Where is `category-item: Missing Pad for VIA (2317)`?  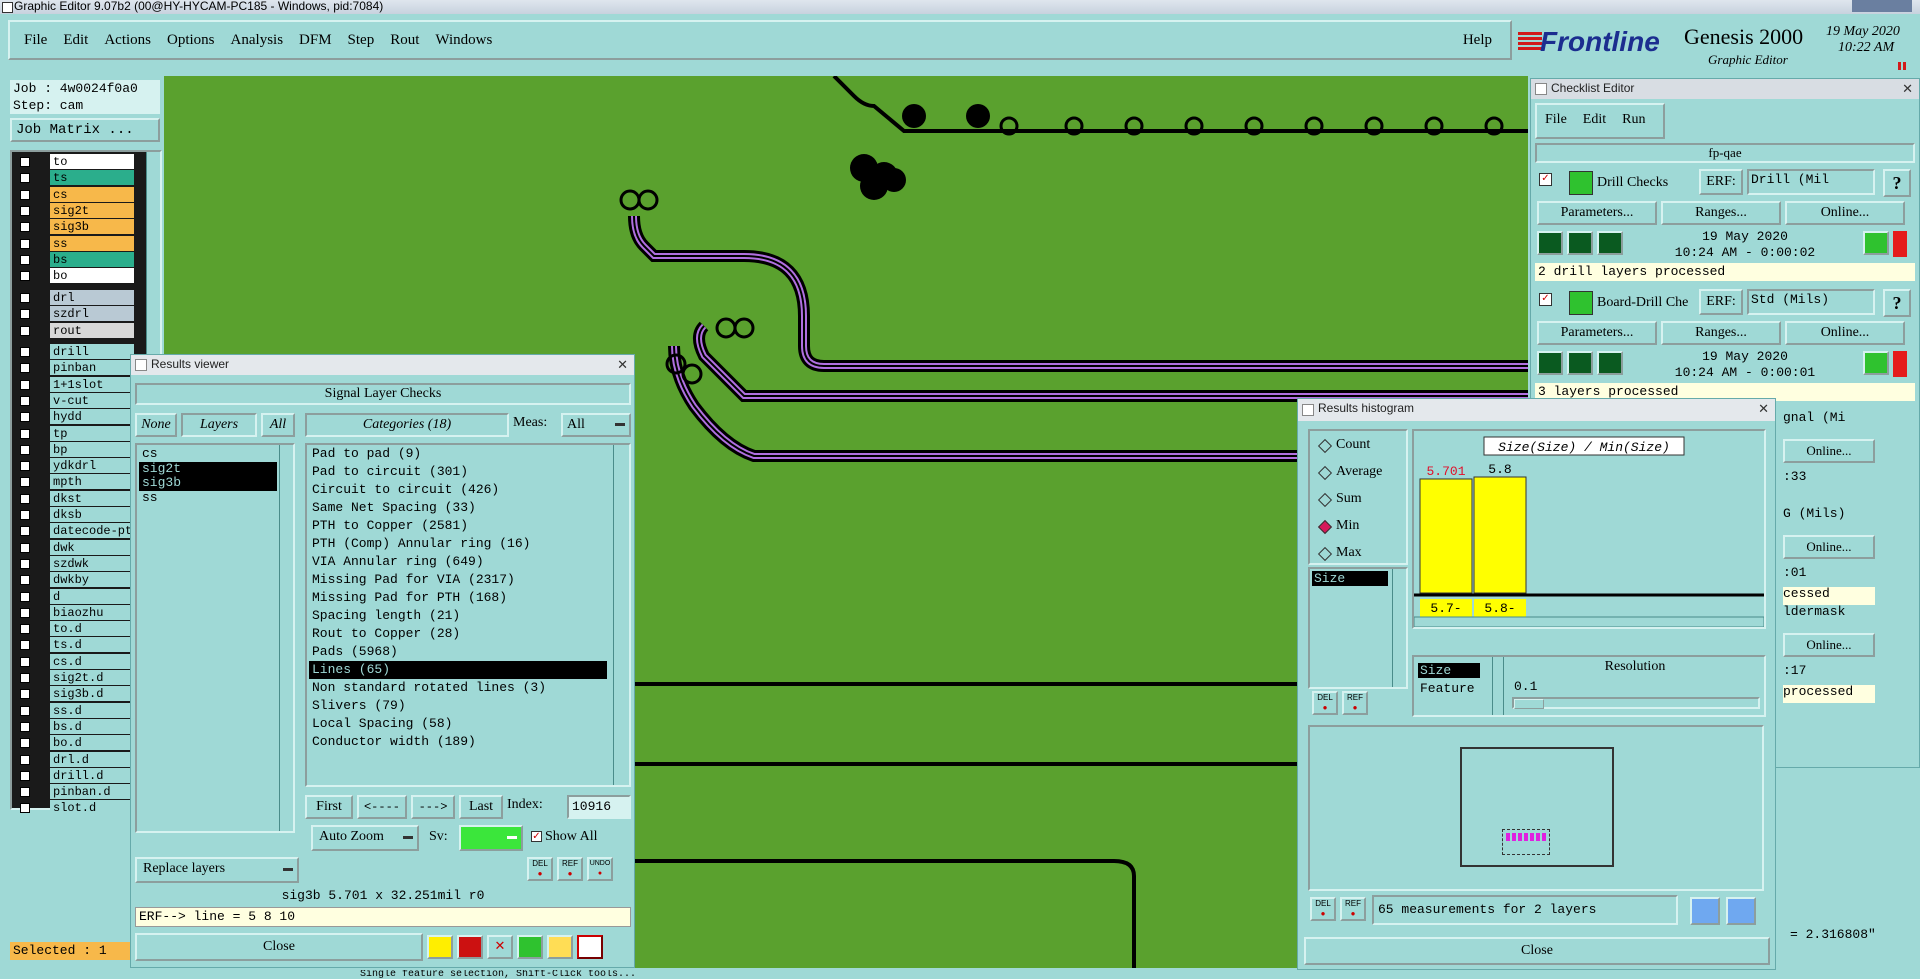 category-item: Missing Pad for VIA (2317) is located at coordinates (458, 580).